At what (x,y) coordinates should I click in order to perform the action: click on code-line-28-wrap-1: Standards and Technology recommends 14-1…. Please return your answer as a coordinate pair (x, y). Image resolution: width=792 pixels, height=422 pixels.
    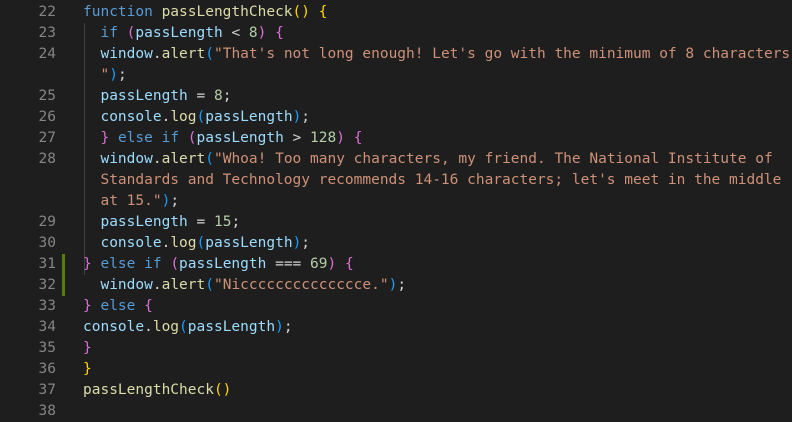
    Looking at the image, I should click on (432, 180).